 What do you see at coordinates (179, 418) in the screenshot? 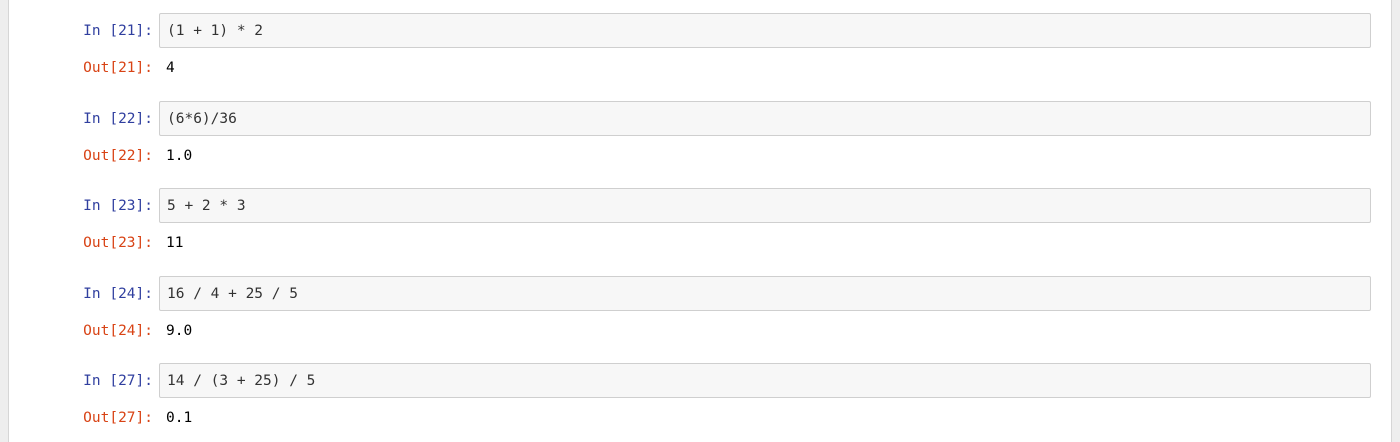
I see `cell-output: 0.1` at bounding box center [179, 418].